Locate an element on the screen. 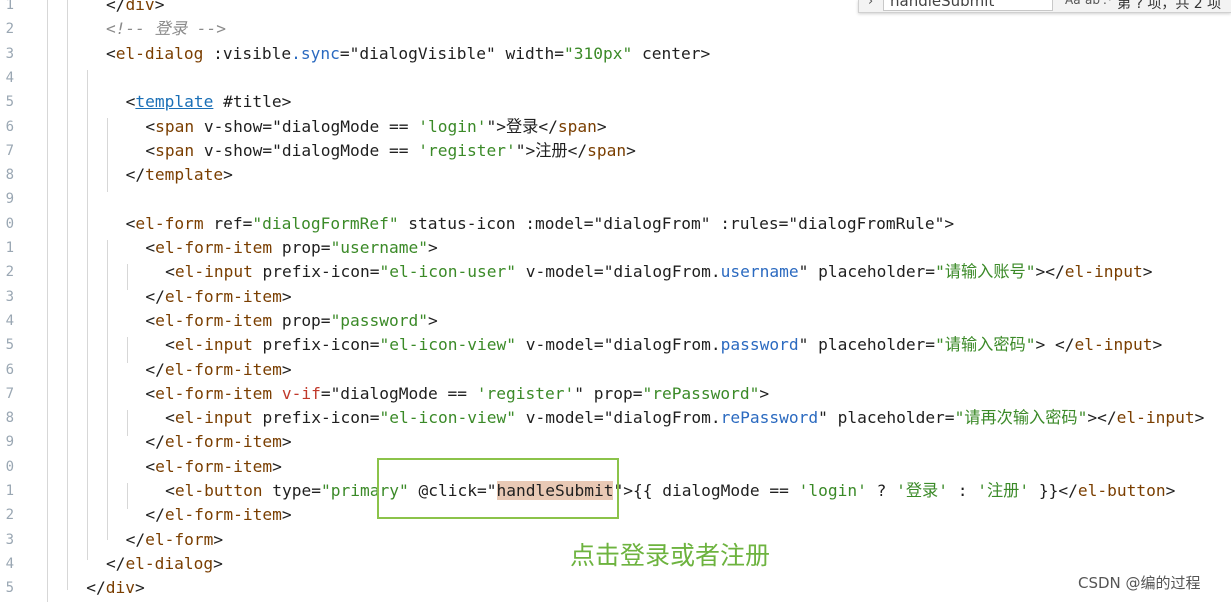 The width and height of the screenshot is (1231, 602). code-token: 'register' is located at coordinates (467, 150).